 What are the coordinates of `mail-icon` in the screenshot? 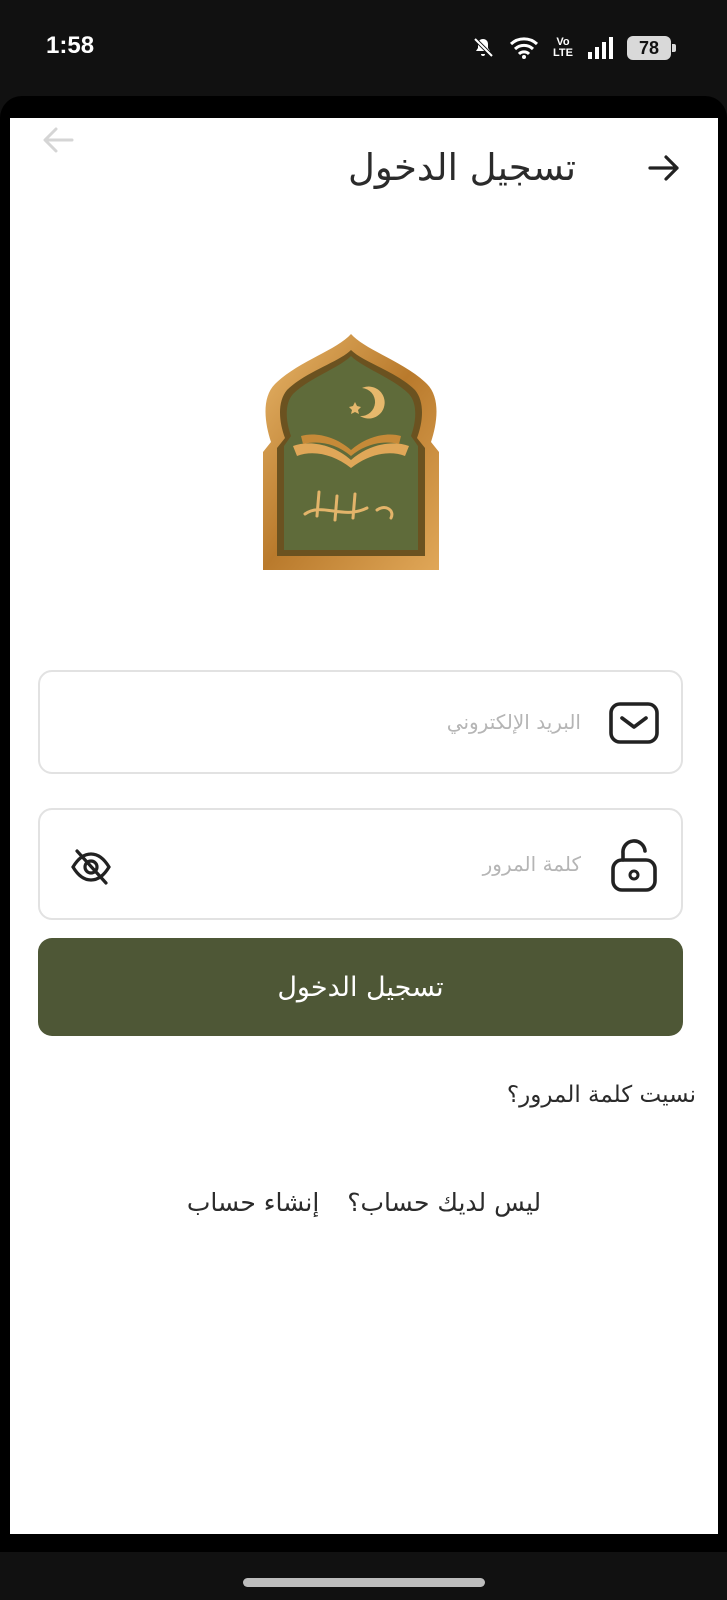 It's located at (634, 723).